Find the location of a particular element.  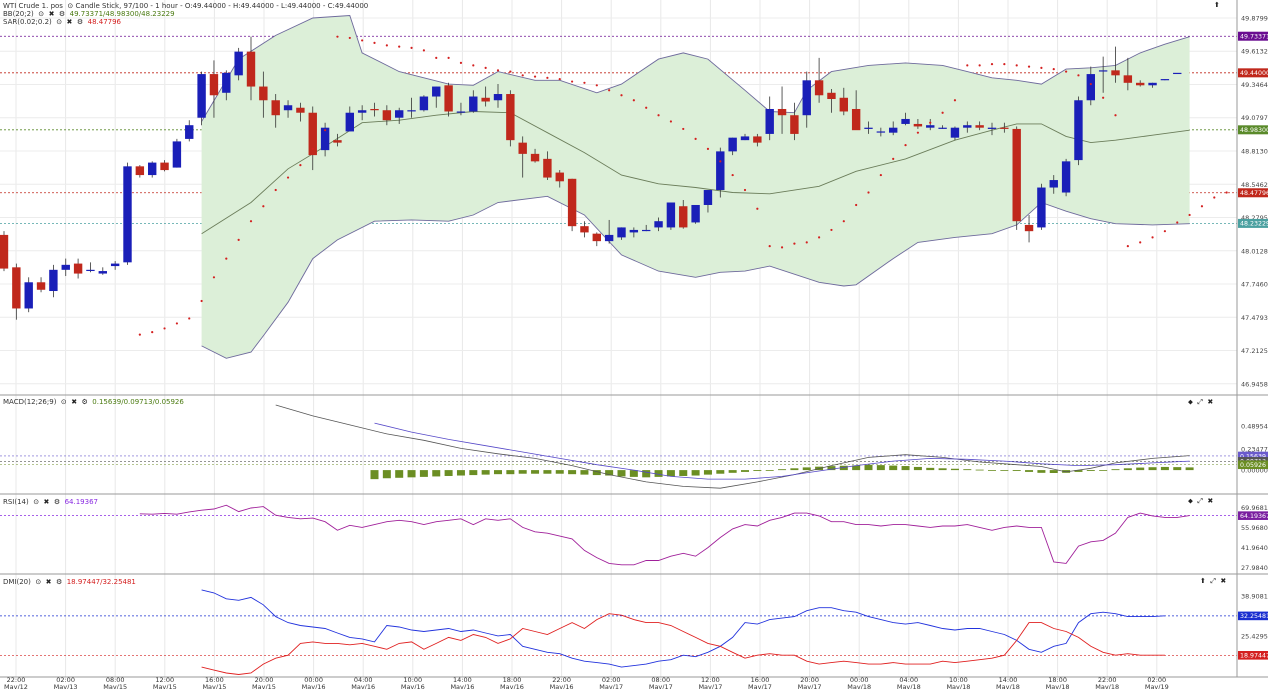

x-tick-date: May/15 is located at coordinates (165, 686).